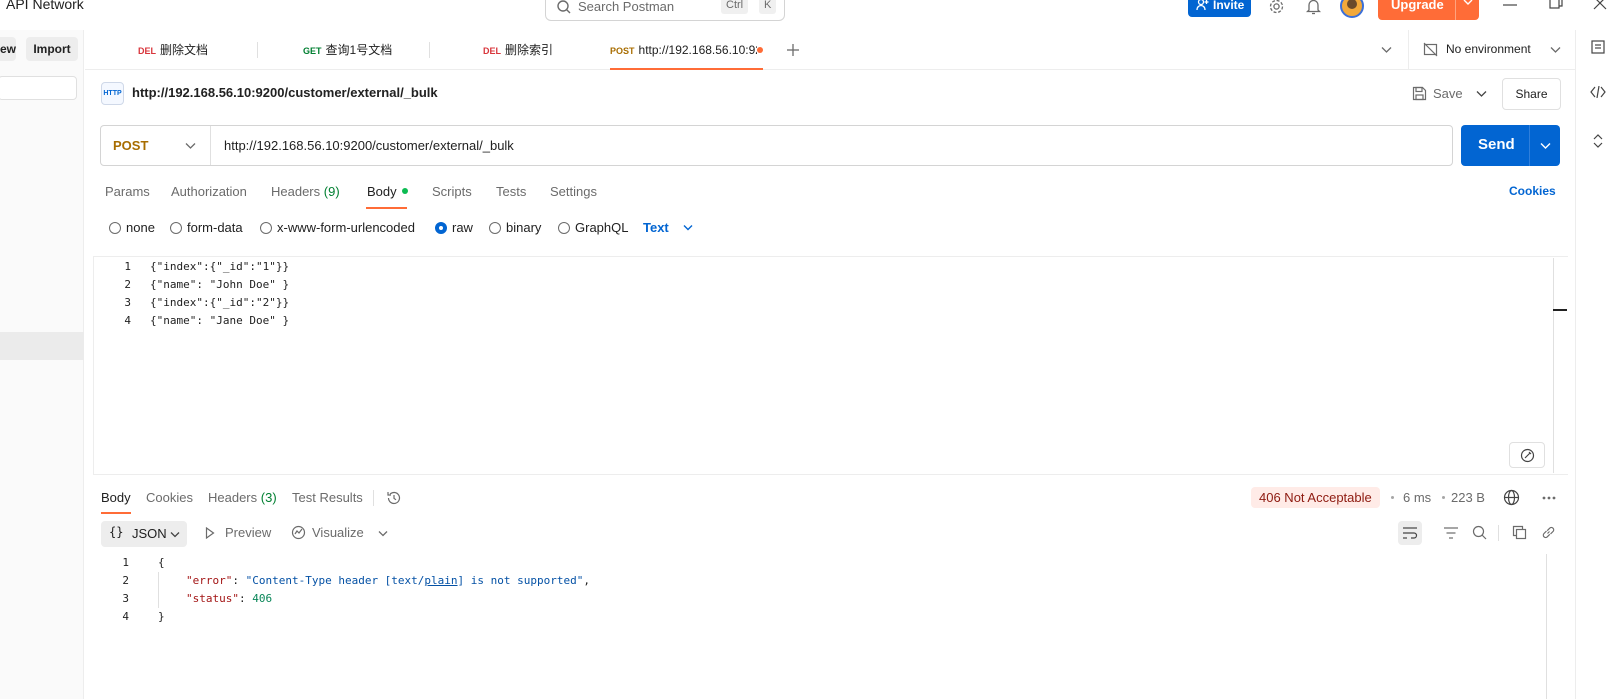 The height and width of the screenshot is (699, 1611). Describe the element at coordinates (587, 580) in the screenshot. I see `json-comma: ,` at that location.